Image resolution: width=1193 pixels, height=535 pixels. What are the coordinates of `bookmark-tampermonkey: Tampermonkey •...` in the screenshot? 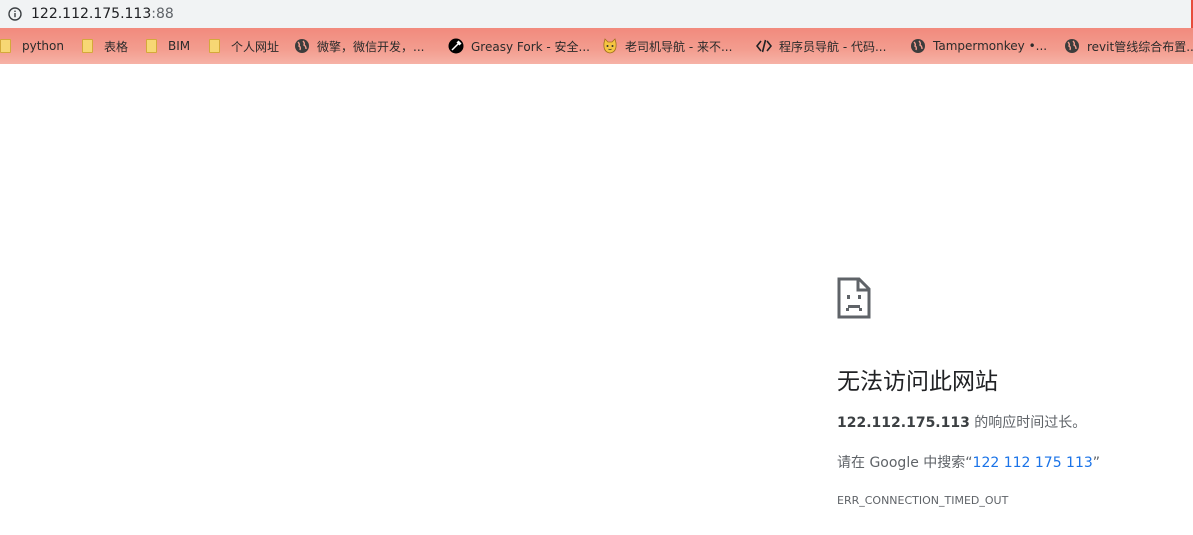 It's located at (978, 46).